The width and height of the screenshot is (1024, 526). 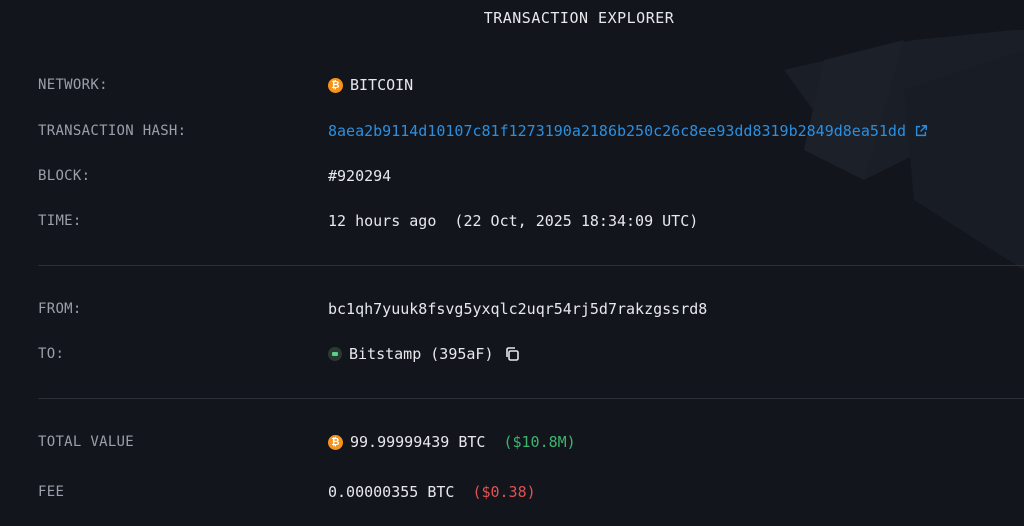 I want to click on block-label: BLOCK:, so click(x=64, y=176).